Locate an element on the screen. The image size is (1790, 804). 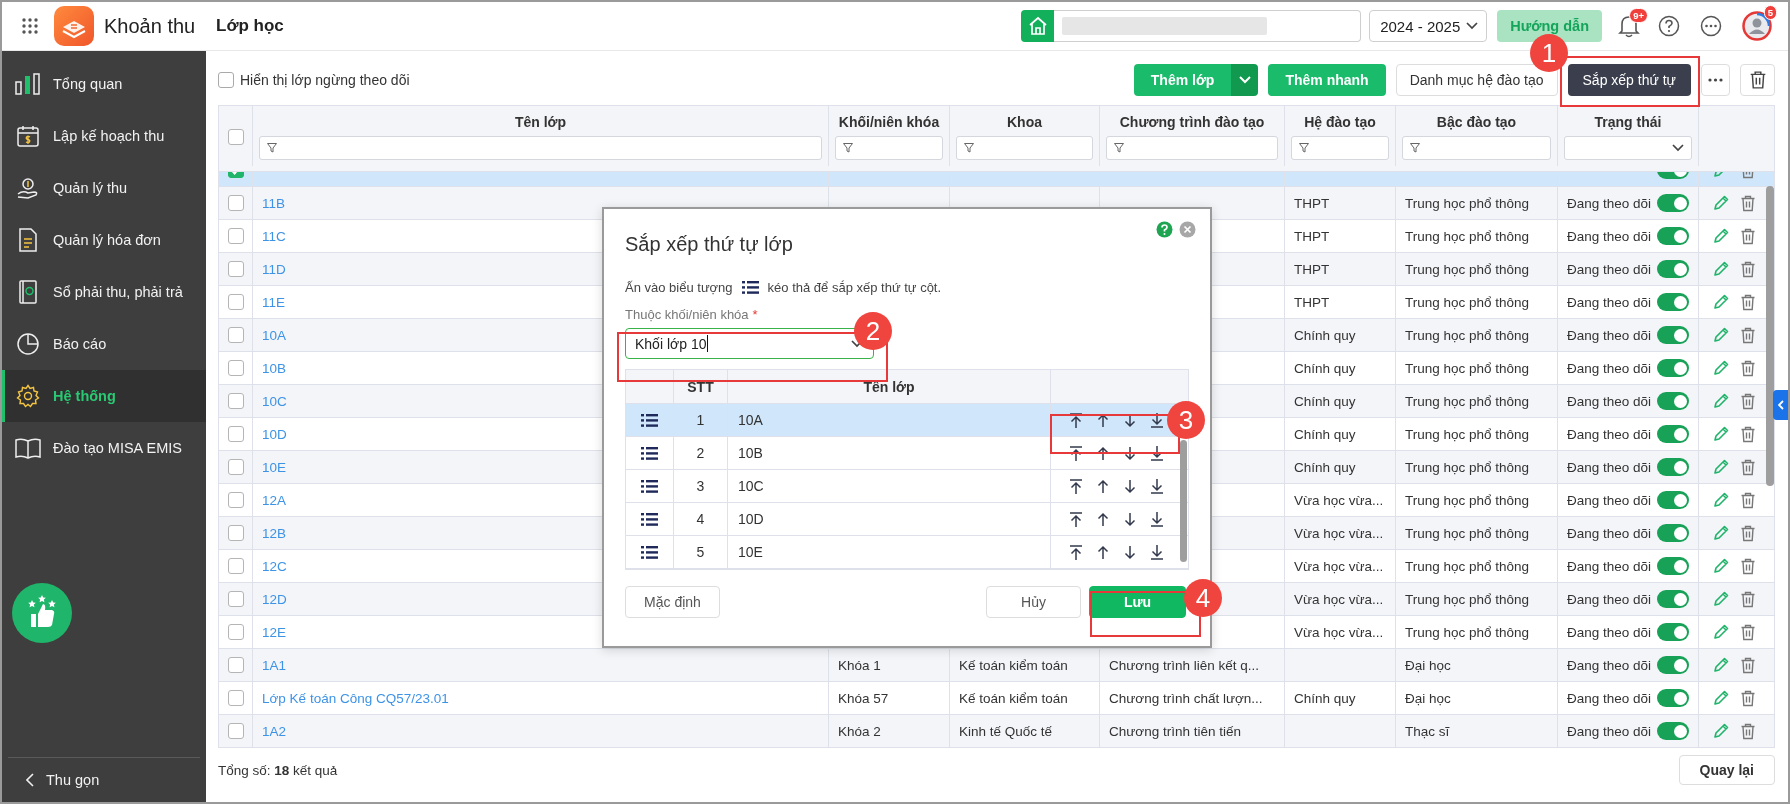
table-cell: 10C is located at coordinates (751, 486).